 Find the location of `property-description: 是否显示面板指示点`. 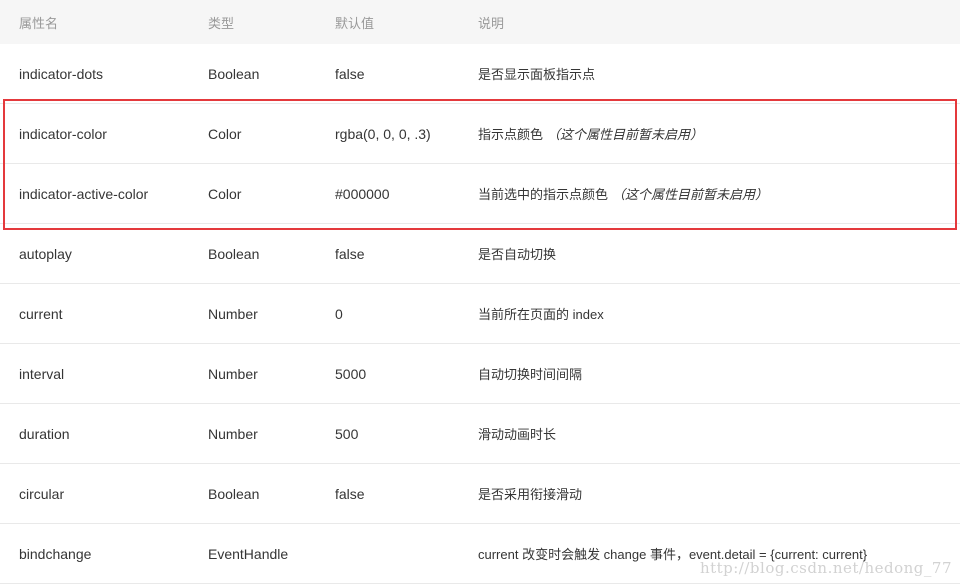

property-description: 是否显示面板指示点 is located at coordinates (536, 73).